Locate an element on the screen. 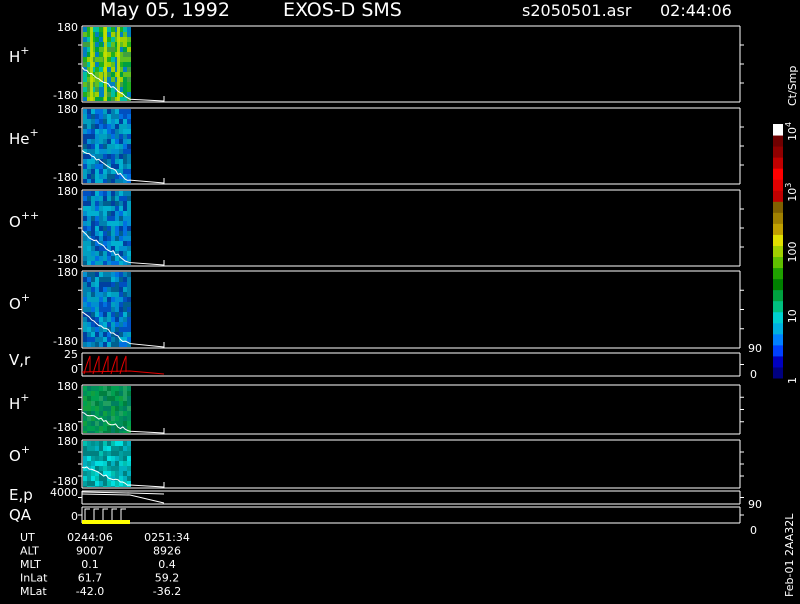  footer-row-end: 8926 is located at coordinates (167, 551).